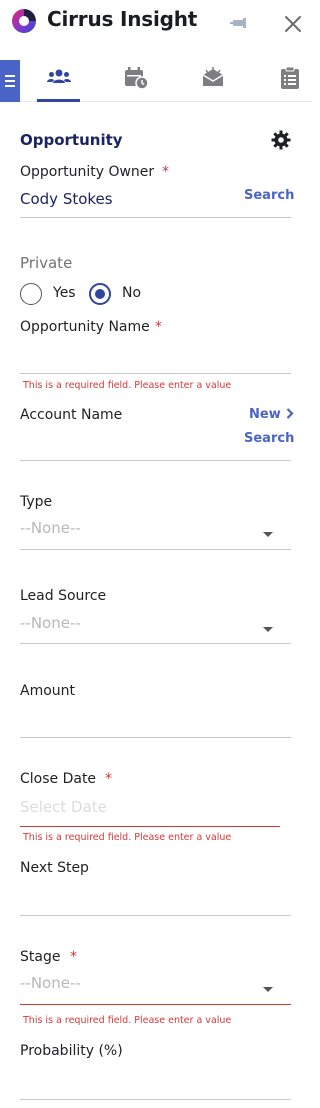 This screenshot has height=1108, width=320. I want to click on header: Cirrus Insight, so click(156, 23).